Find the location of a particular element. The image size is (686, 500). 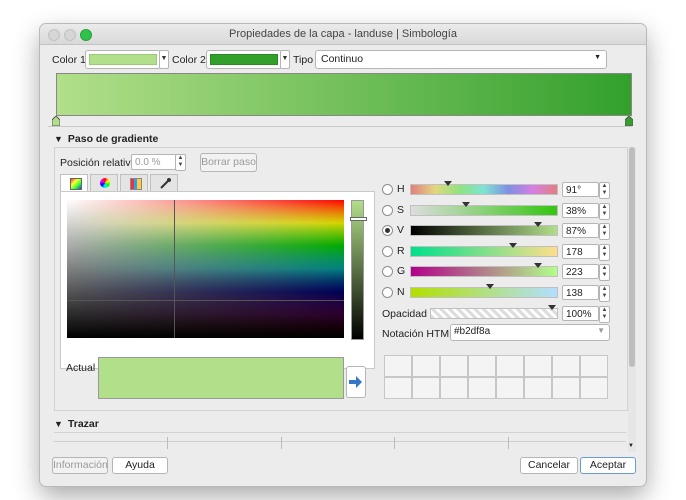

tab-color-picker is located at coordinates (164, 182).